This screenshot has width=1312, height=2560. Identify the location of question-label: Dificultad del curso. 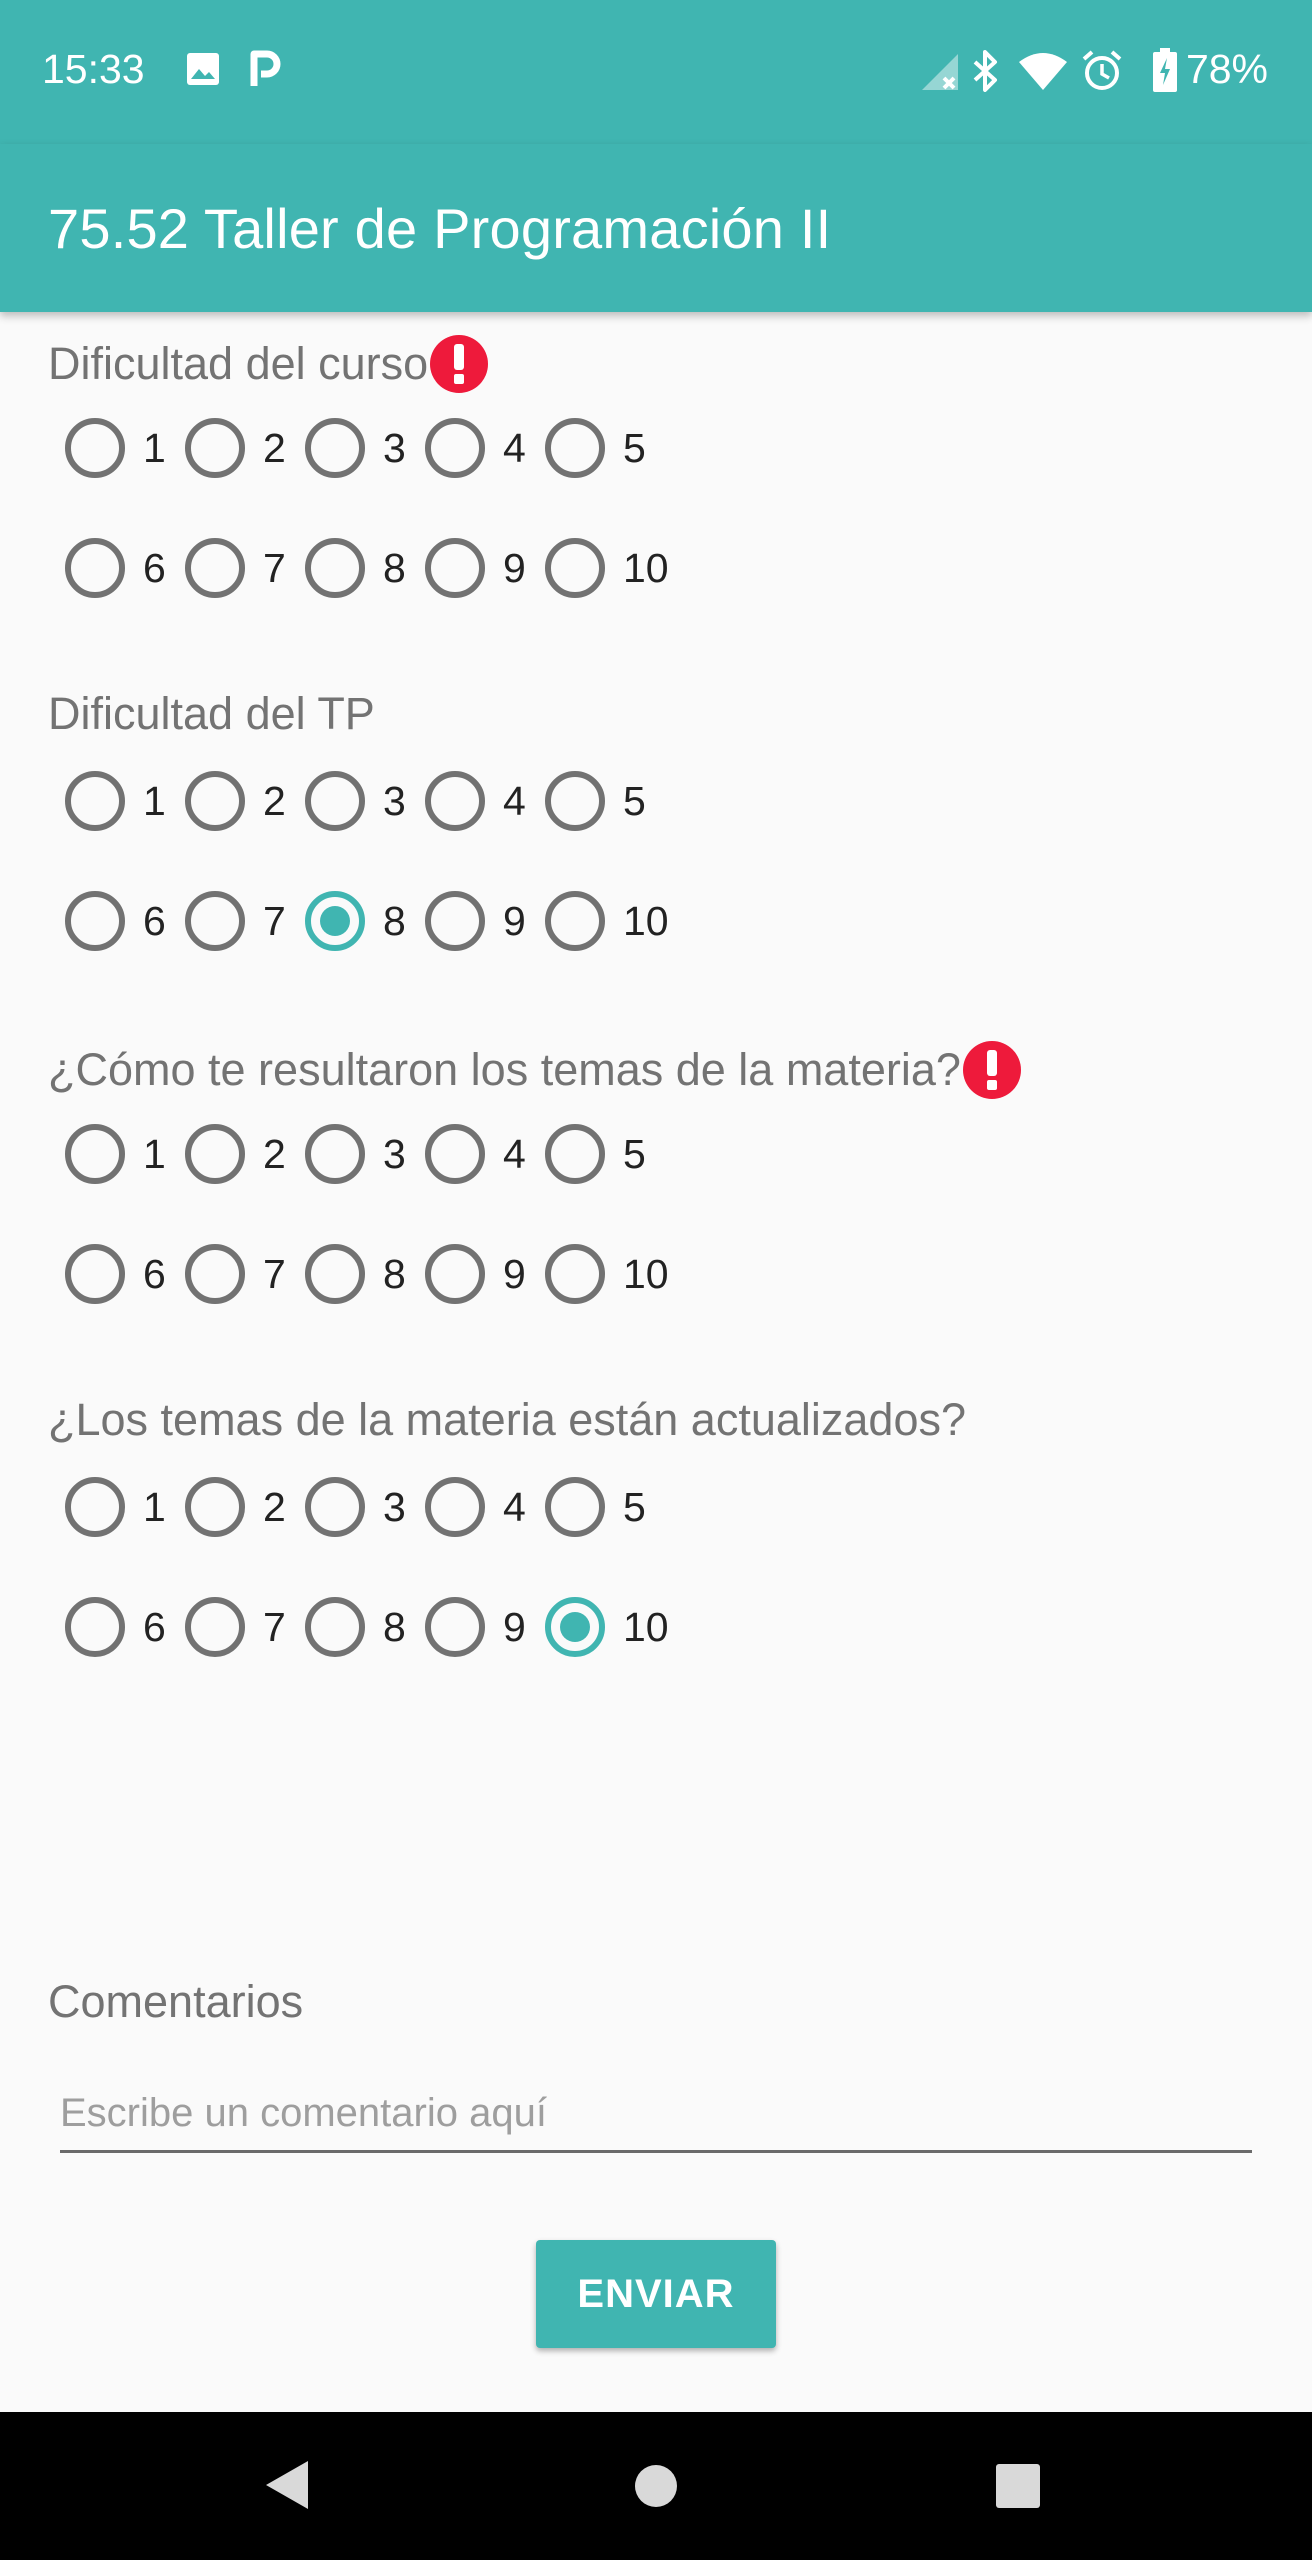
(268, 364).